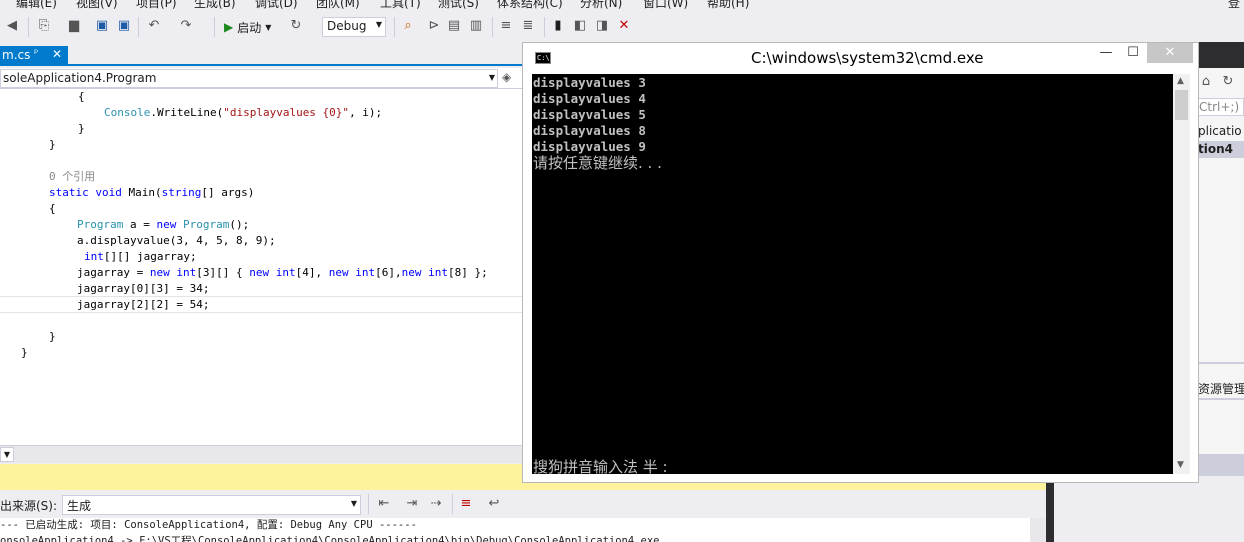  Describe the element at coordinates (16, 55) in the screenshot. I see `tab-title: m.cs` at that location.